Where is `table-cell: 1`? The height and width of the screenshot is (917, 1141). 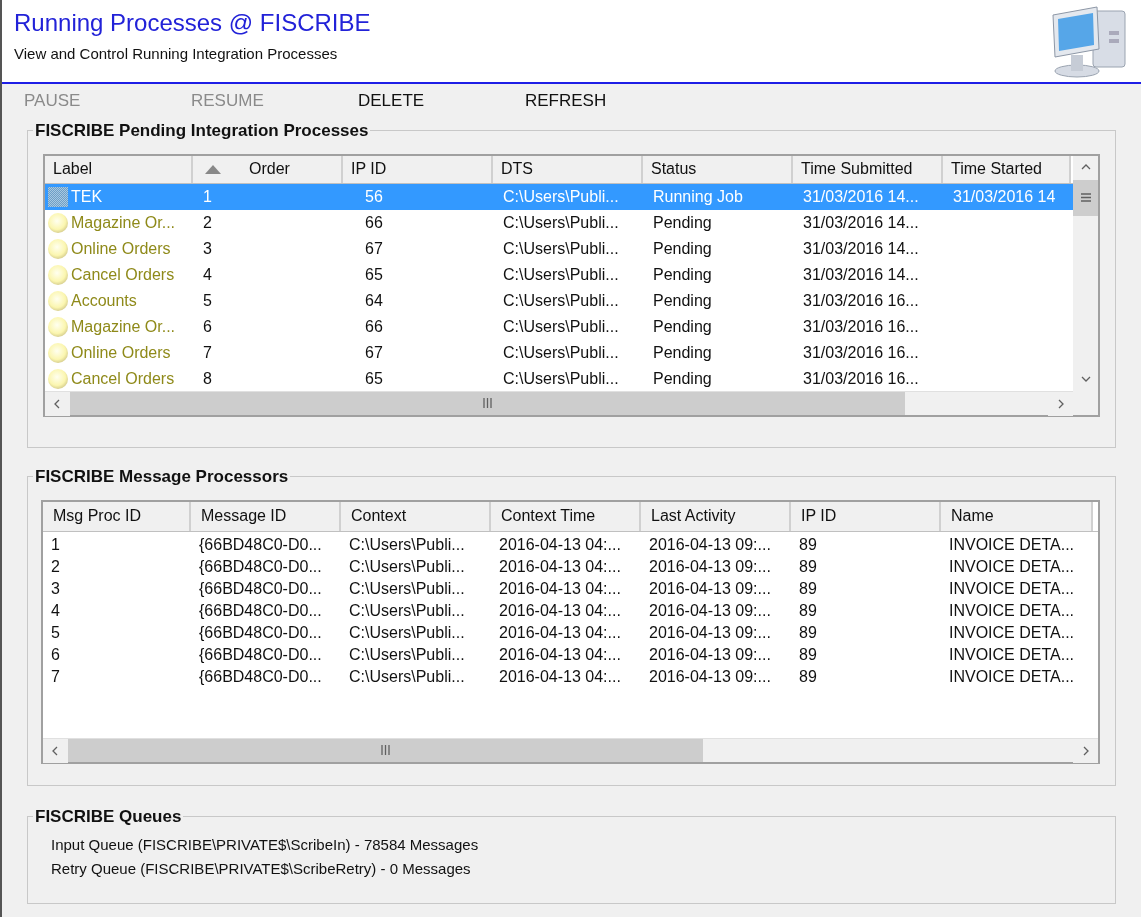
table-cell: 1 is located at coordinates (55, 544).